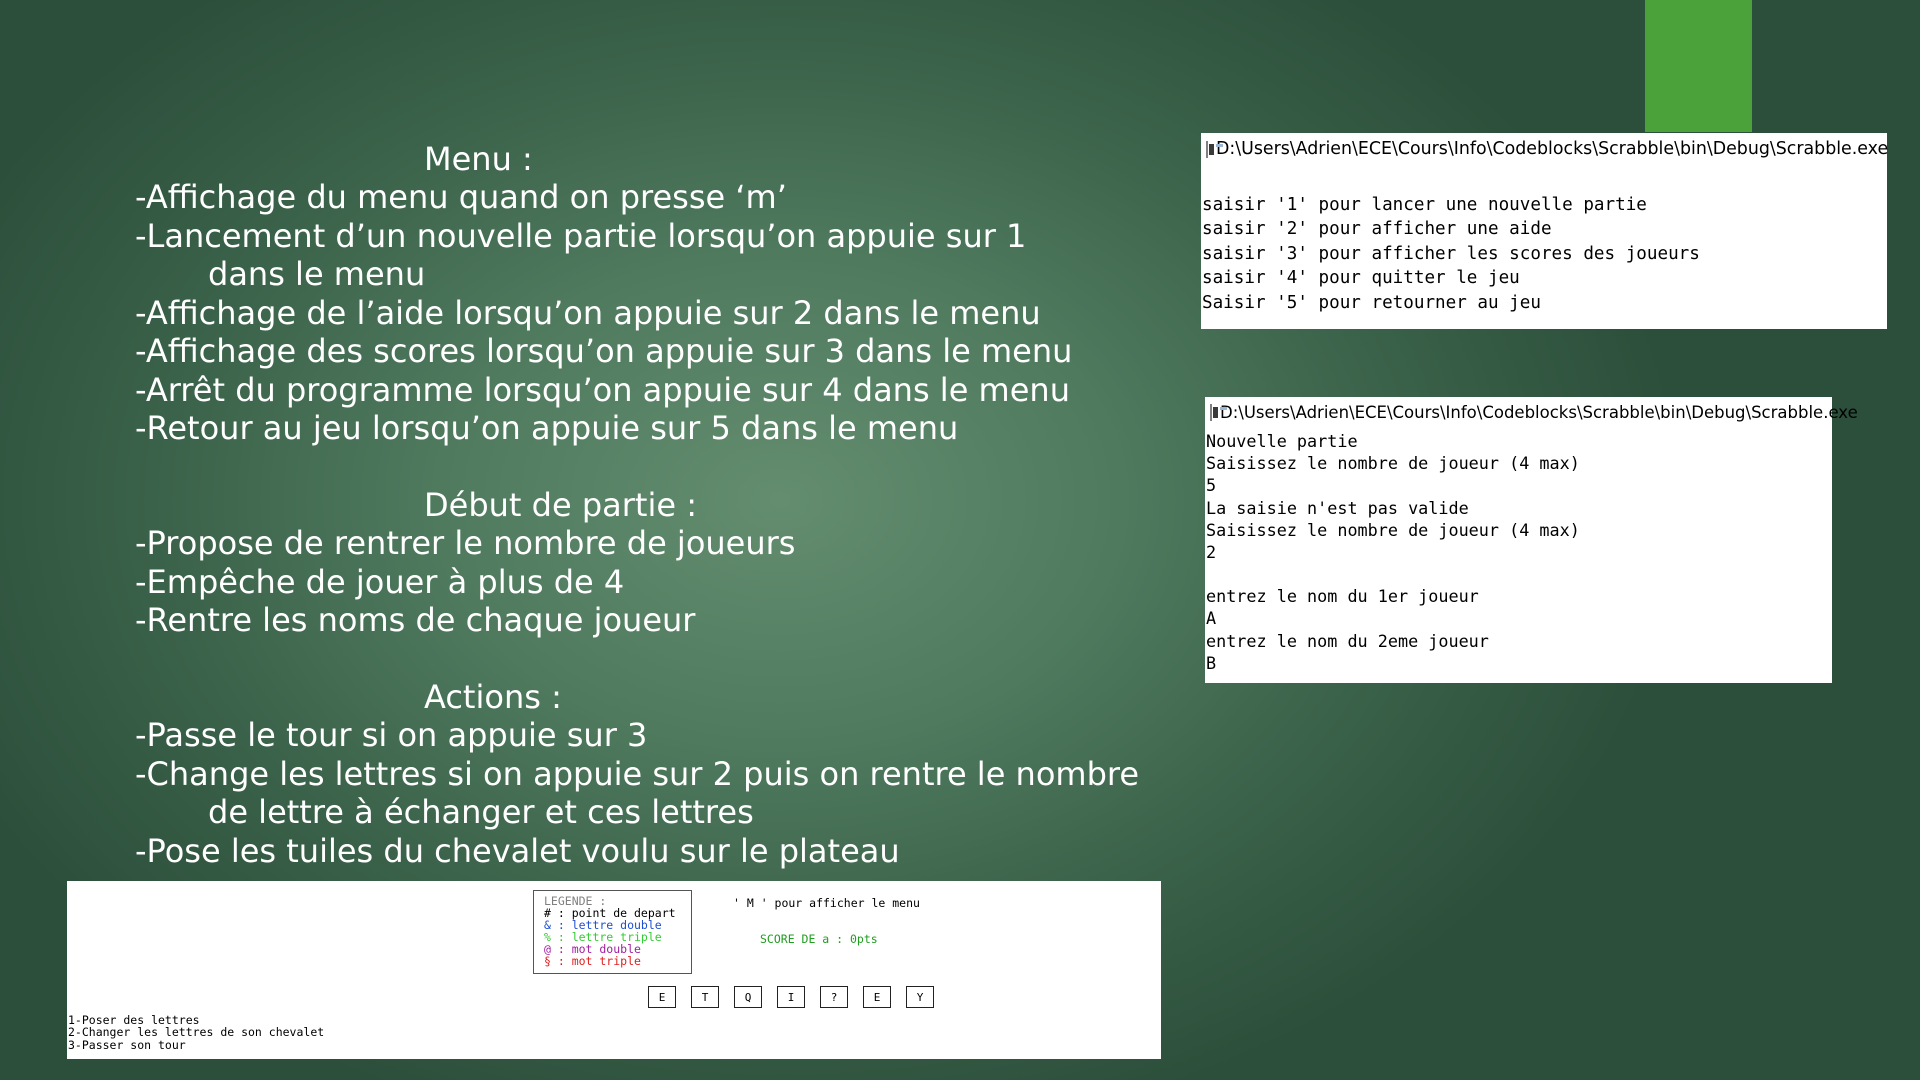  Describe the element at coordinates (1342, 596) in the screenshot. I see `console-line: entrez le nom du 1er joueur` at that location.